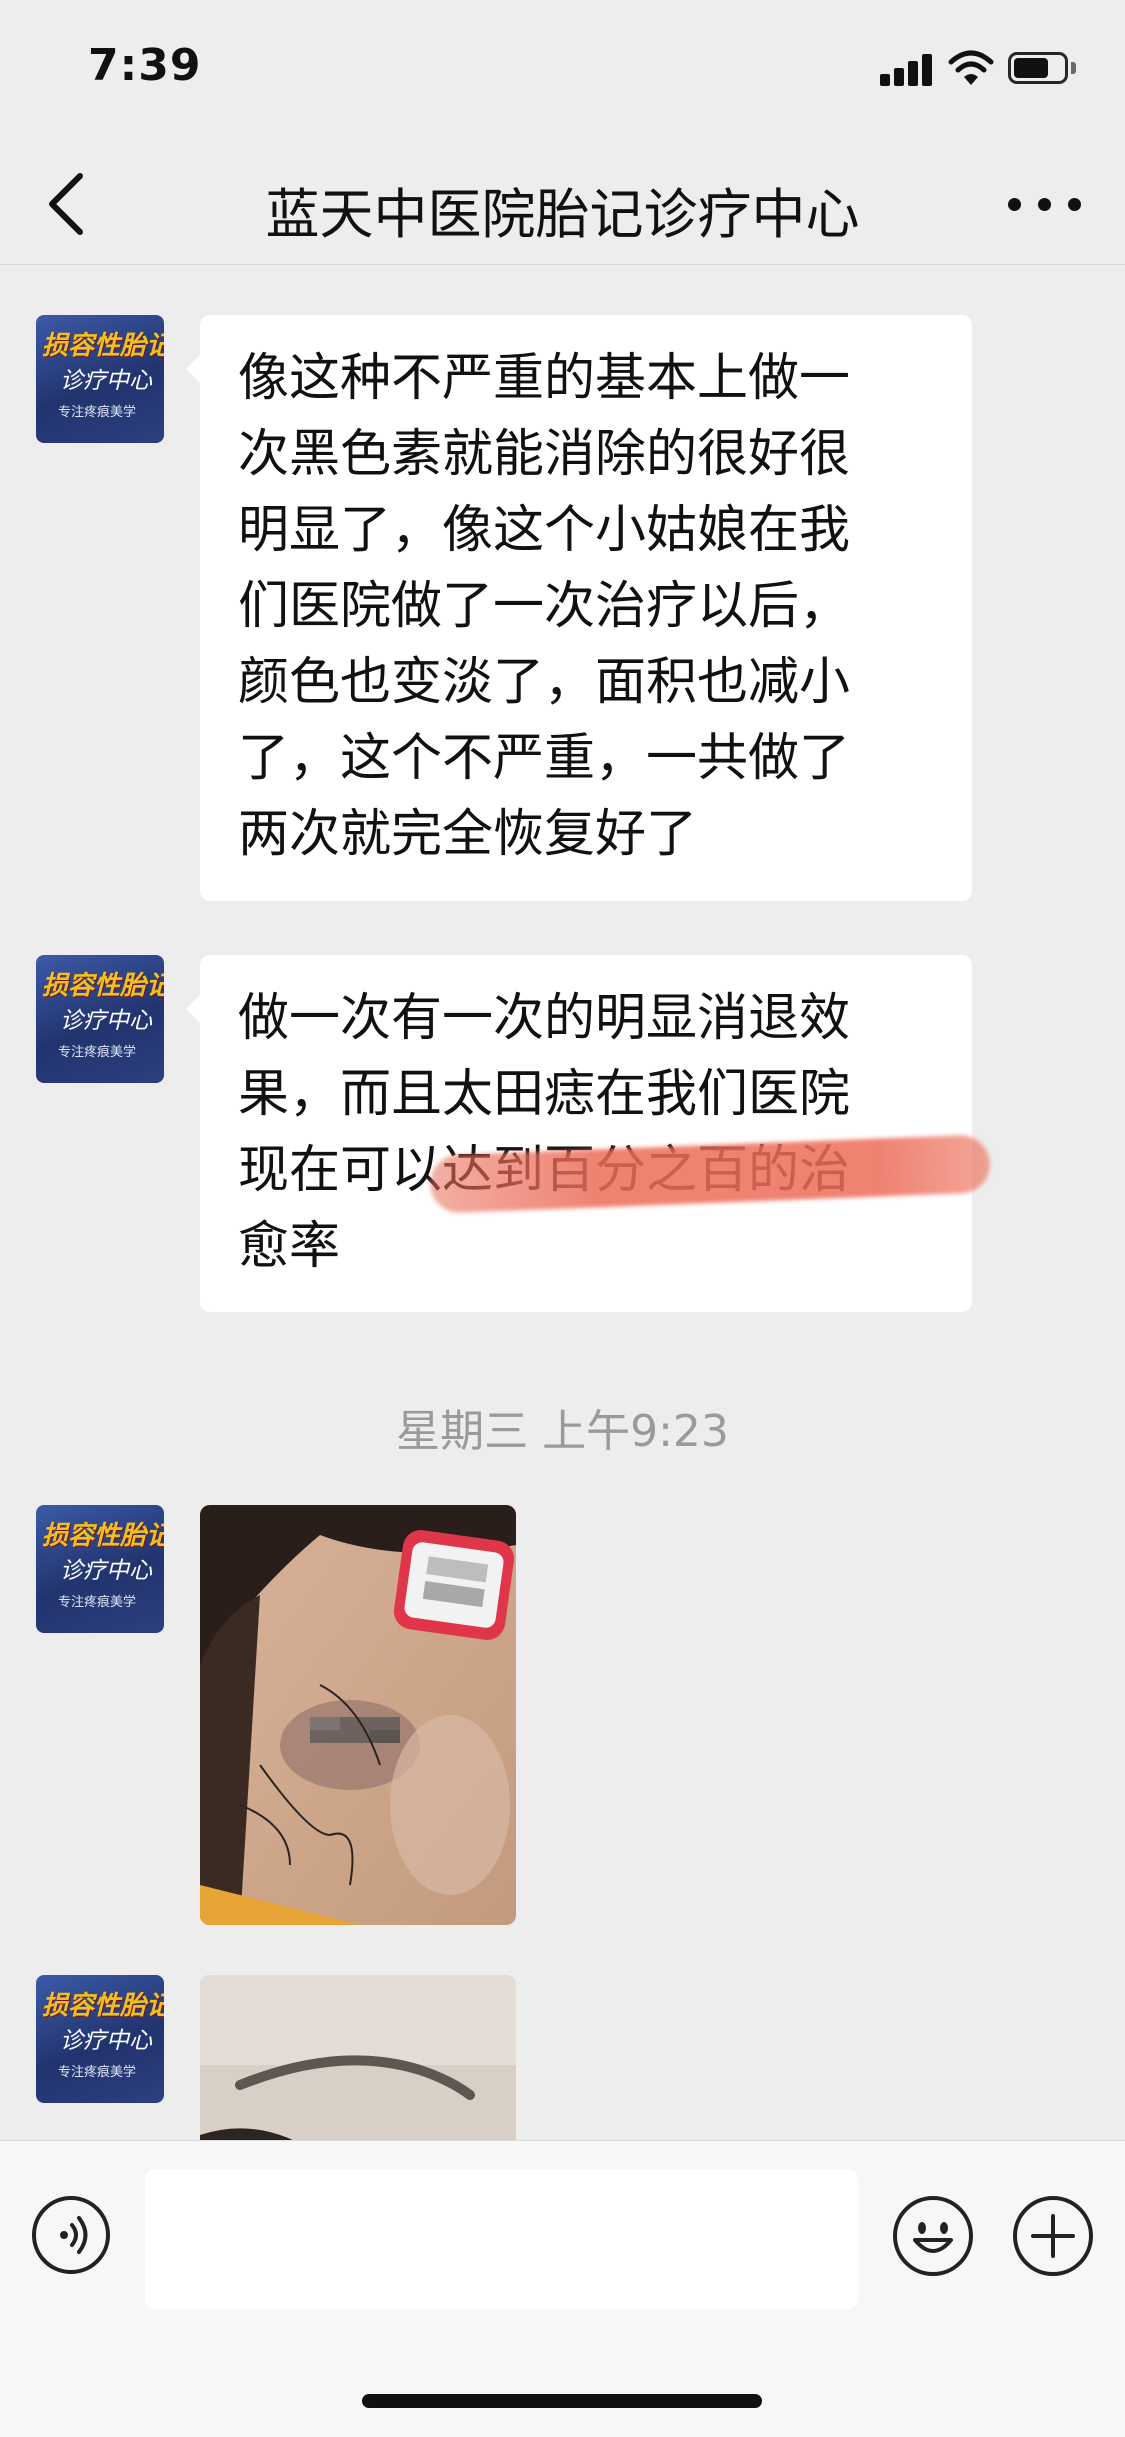  I want to click on wifi-icon, so click(971, 68).